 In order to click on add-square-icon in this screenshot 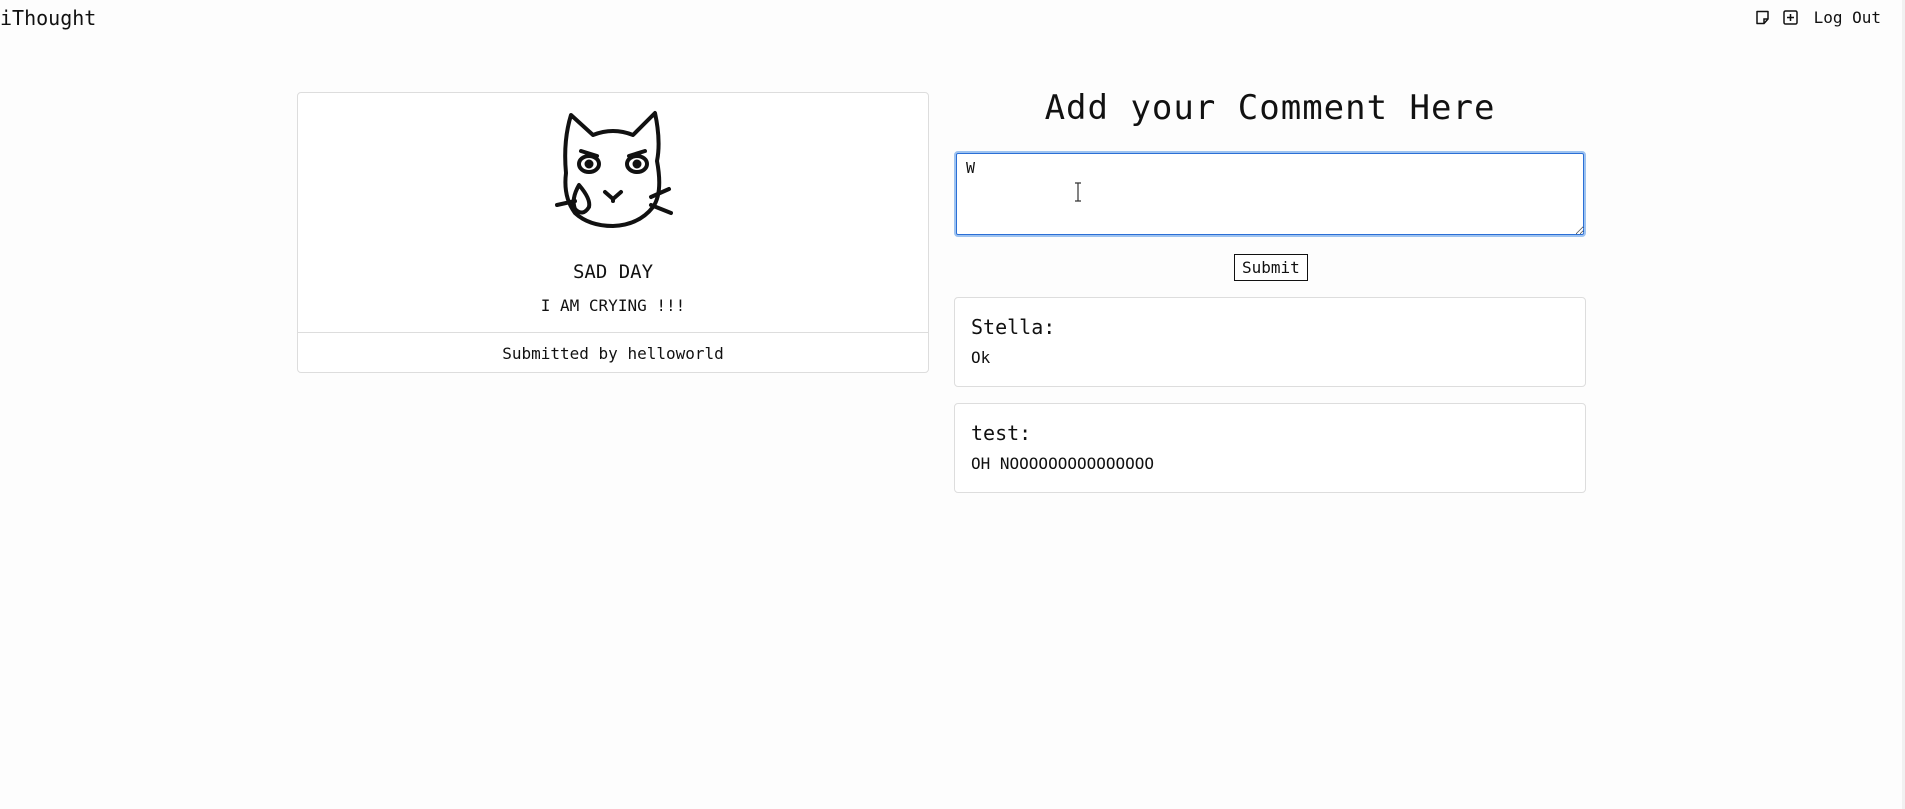, I will do `click(1791, 18)`.